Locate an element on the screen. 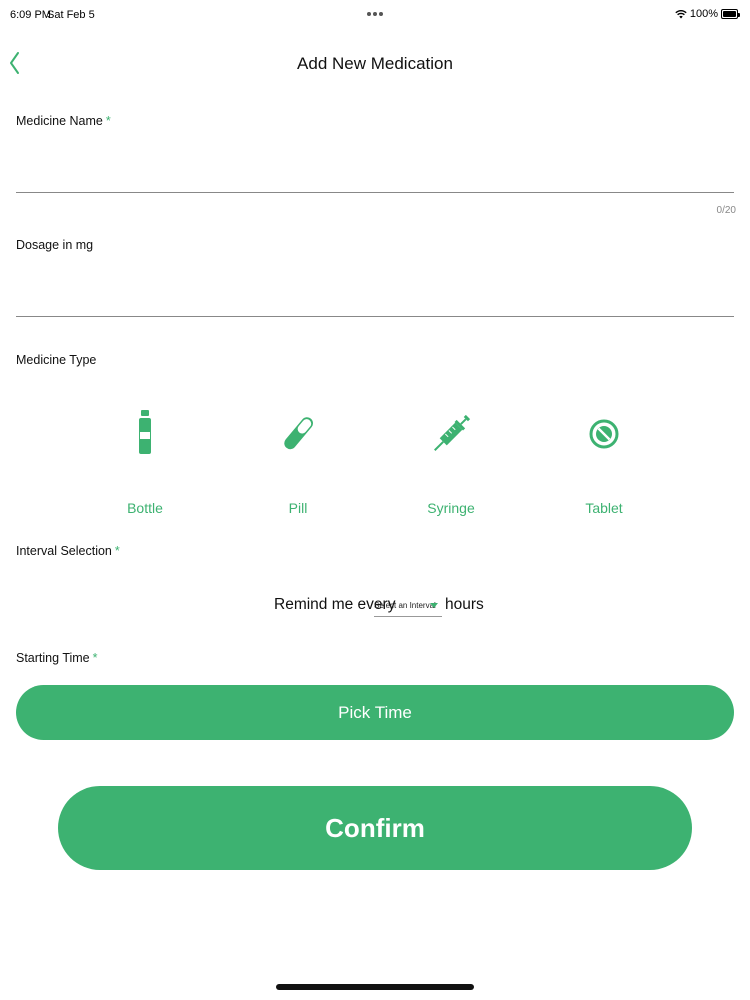 This screenshot has height=1000, width=750. pill-icon is located at coordinates (298, 433).